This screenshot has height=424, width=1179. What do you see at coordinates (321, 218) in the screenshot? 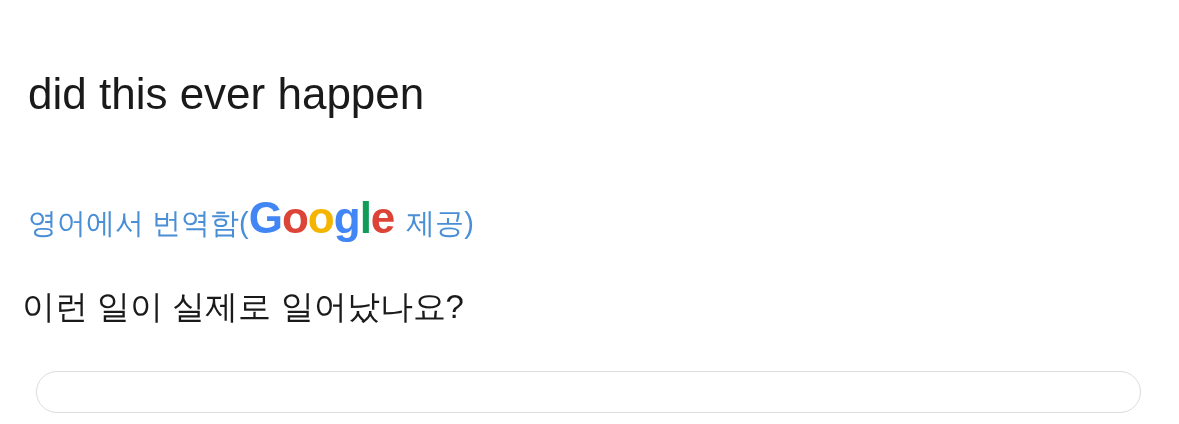
I see `google-logo: Google` at bounding box center [321, 218].